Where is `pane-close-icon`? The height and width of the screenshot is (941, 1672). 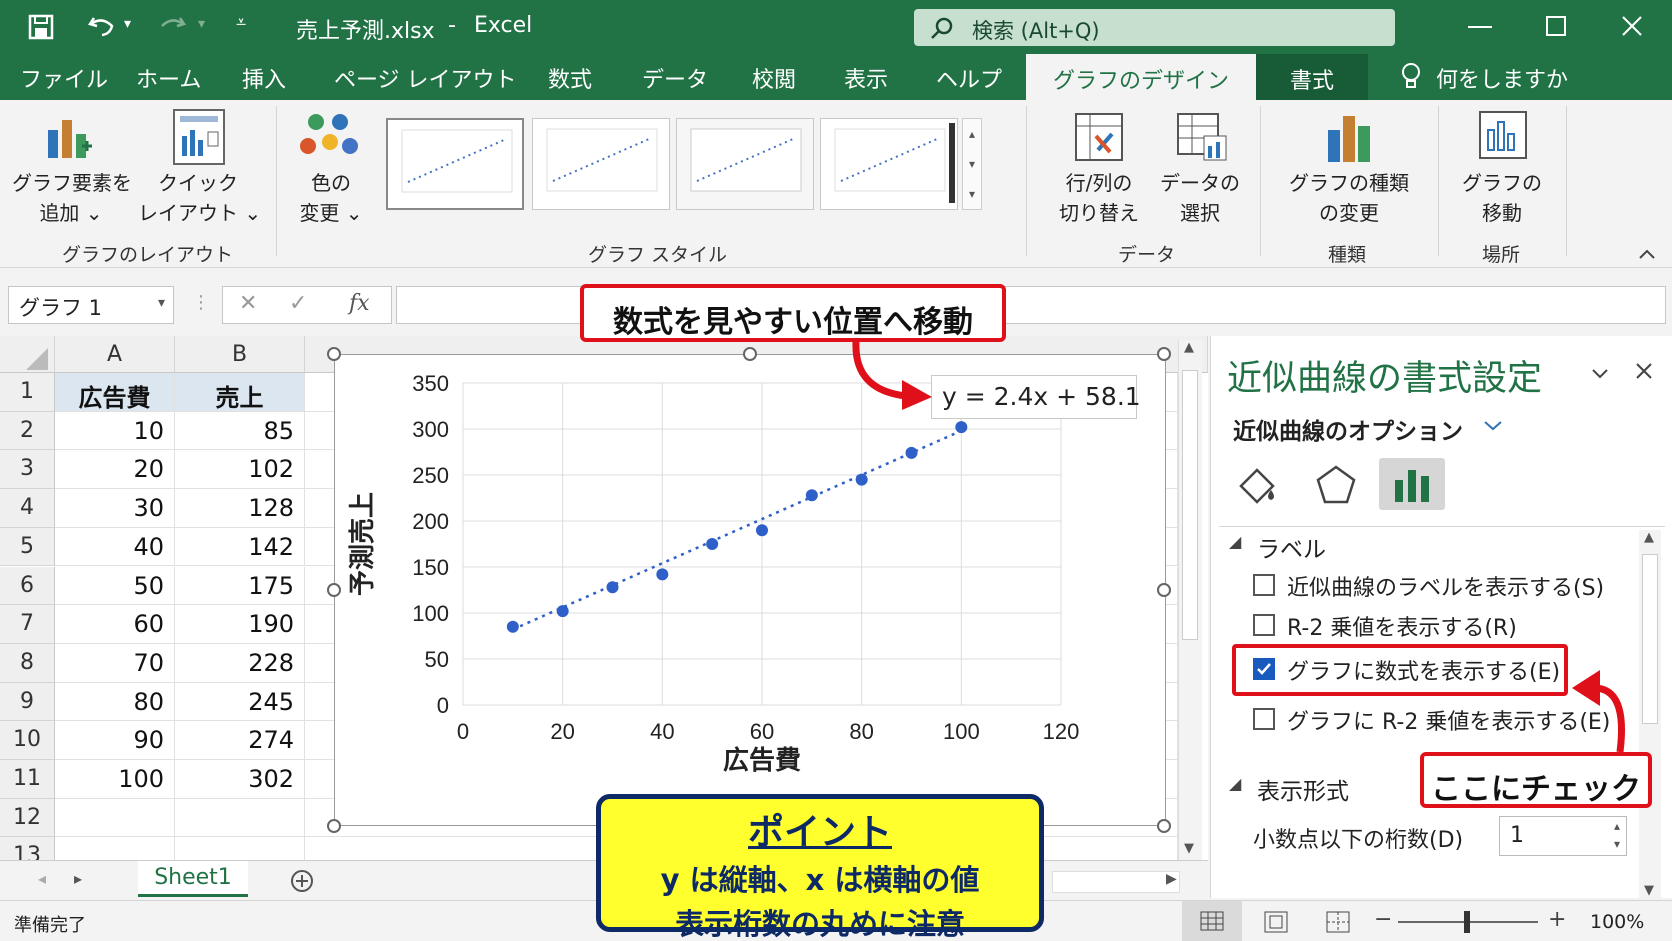 pane-close-icon is located at coordinates (1644, 371).